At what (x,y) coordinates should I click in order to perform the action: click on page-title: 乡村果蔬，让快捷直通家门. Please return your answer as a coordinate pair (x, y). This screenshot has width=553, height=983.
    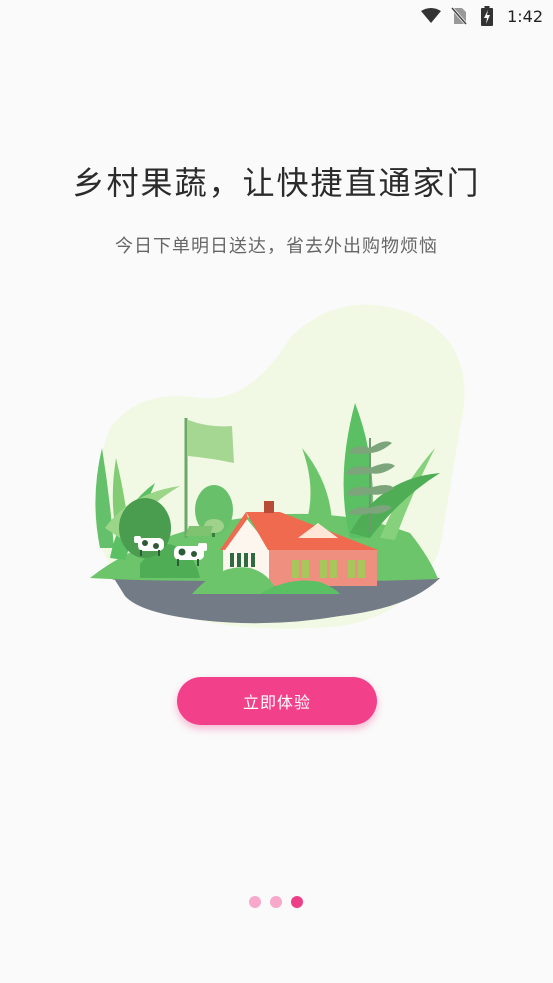
    Looking at the image, I should click on (276, 183).